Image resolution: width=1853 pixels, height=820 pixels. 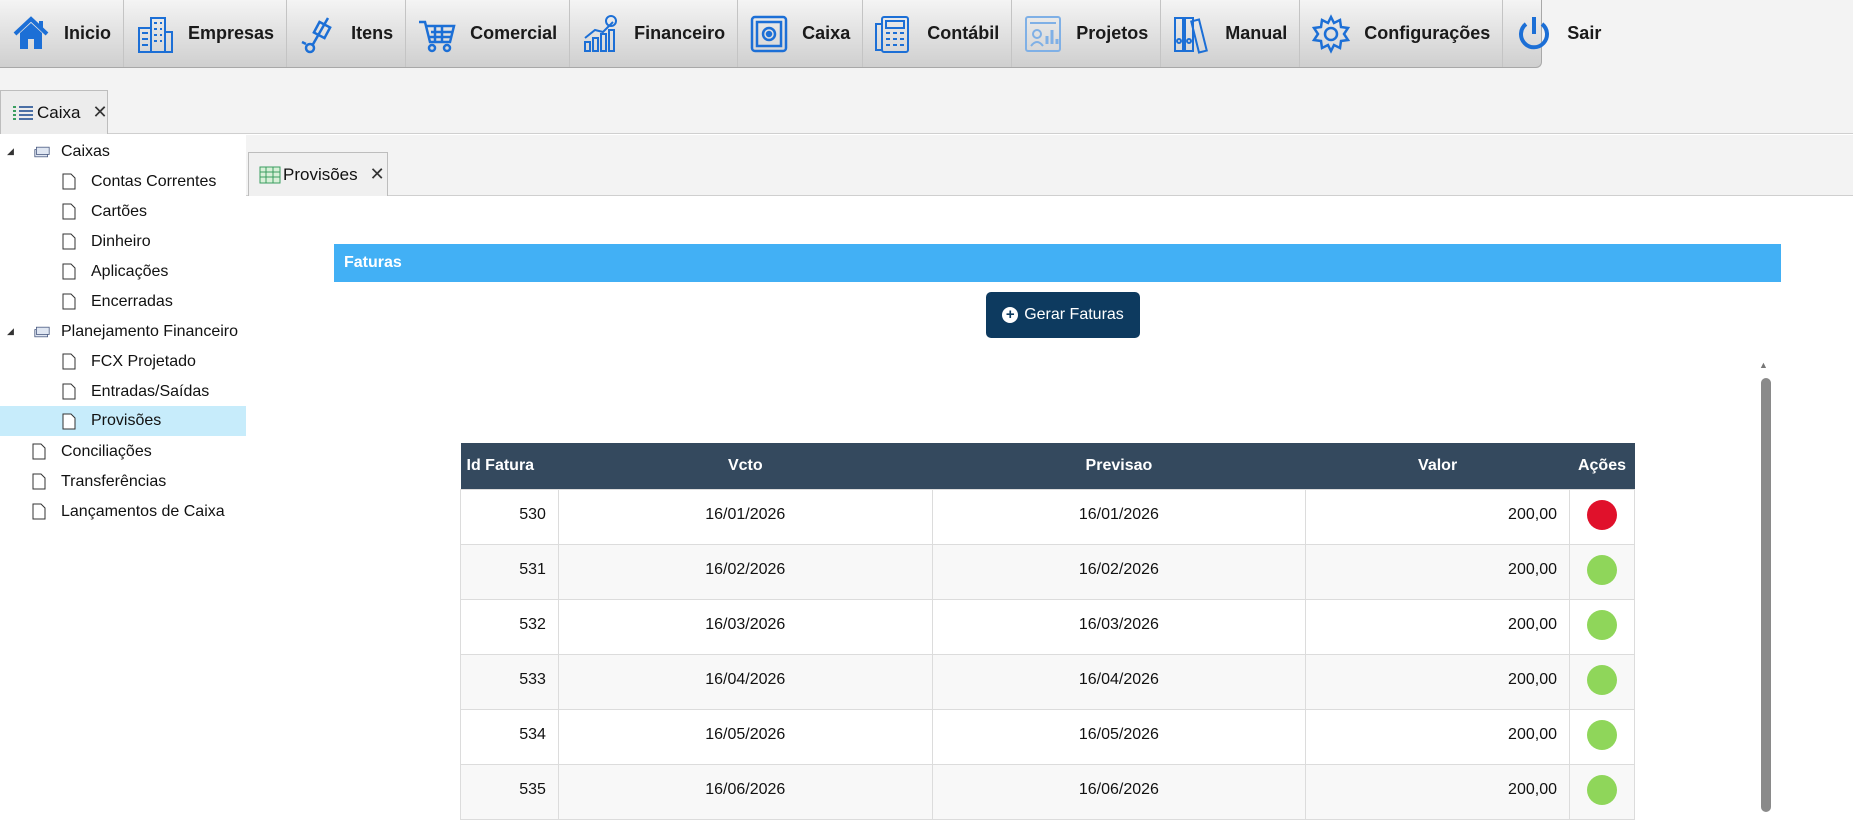 I want to click on tree-label-dinheiro: Dinheiro, so click(x=121, y=241).